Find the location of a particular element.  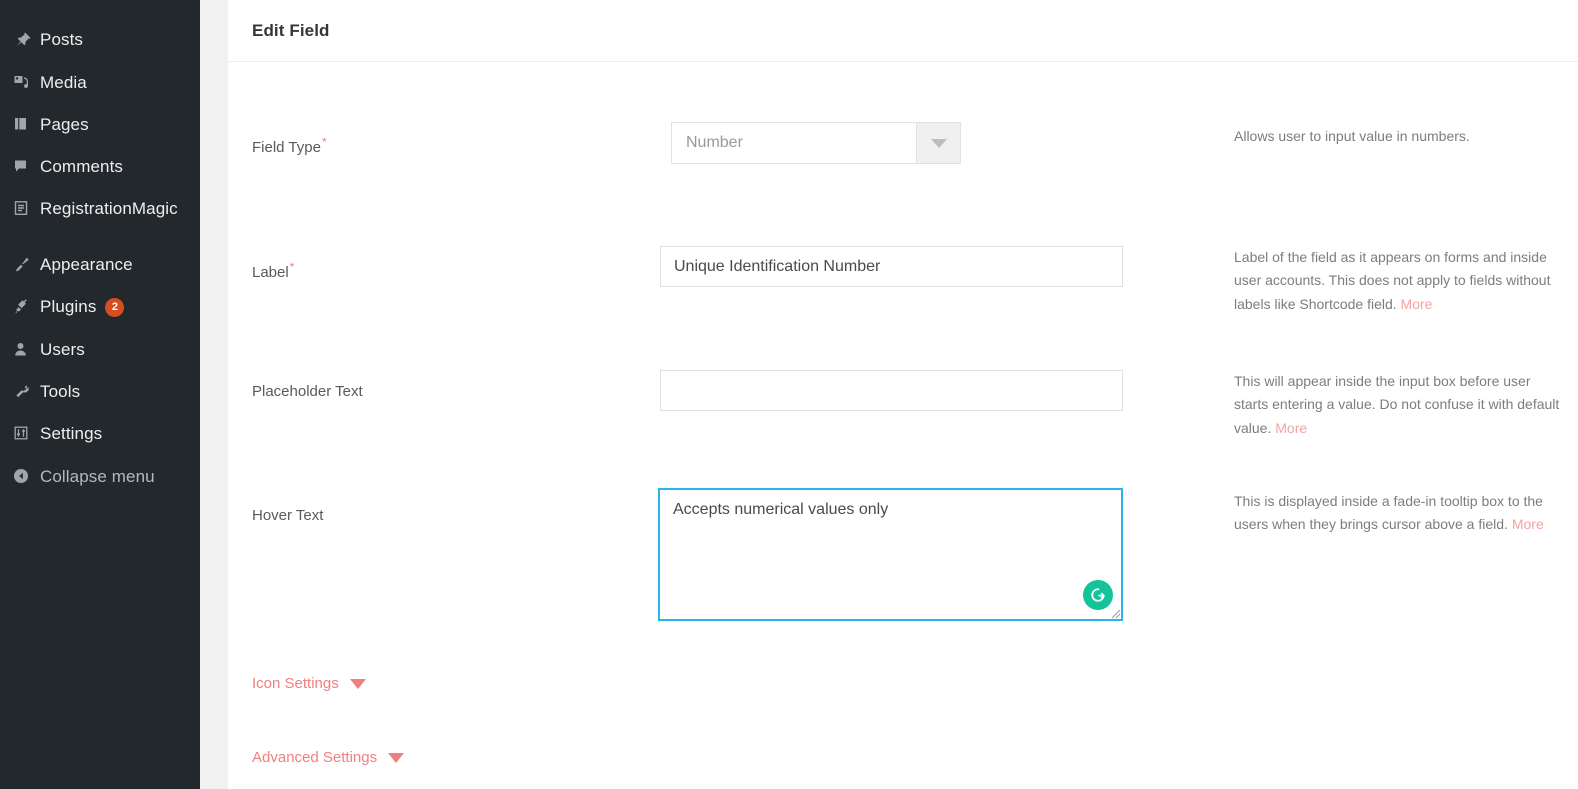

icon-settings-label: Icon Settings is located at coordinates (295, 683).